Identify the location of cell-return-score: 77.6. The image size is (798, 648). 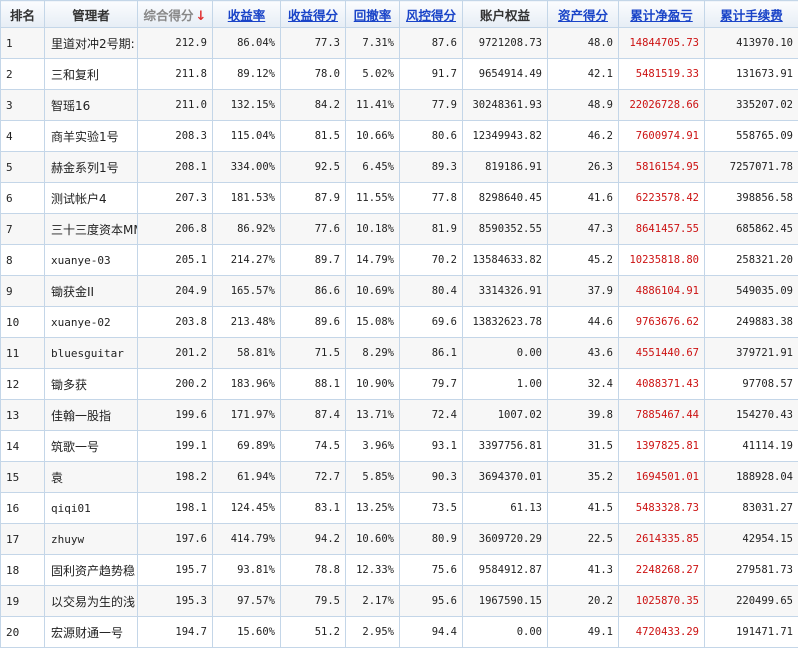
(313, 229).